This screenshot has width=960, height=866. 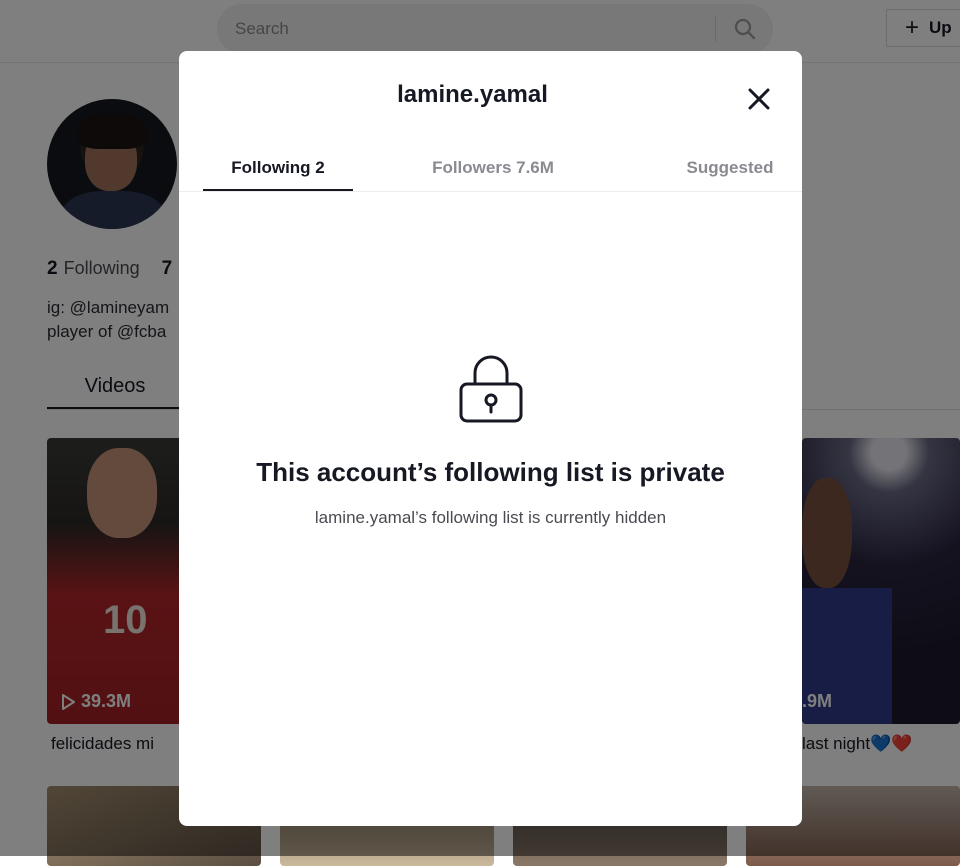 What do you see at coordinates (472, 94) in the screenshot?
I see `modal-title: lamine.yamal` at bounding box center [472, 94].